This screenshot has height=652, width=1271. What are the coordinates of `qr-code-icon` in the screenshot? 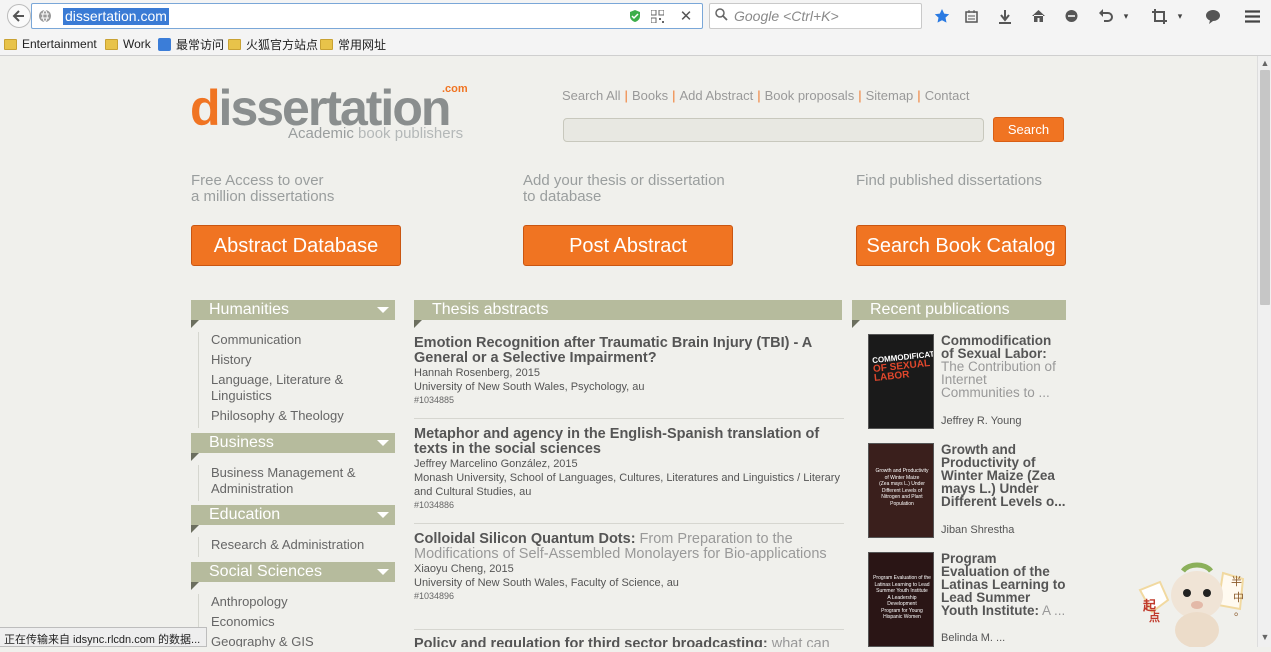 It's located at (657, 16).